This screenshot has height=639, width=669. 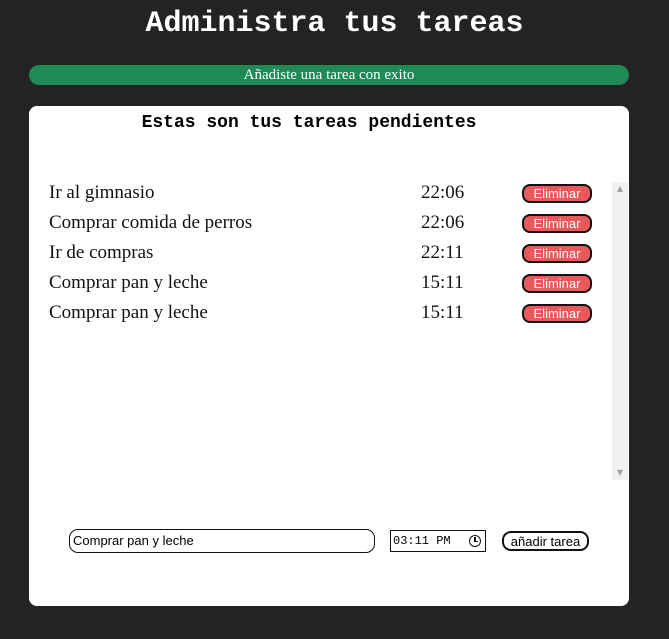 I want to click on task-list-scrollbar: ▲ ▼, so click(x=620, y=331).